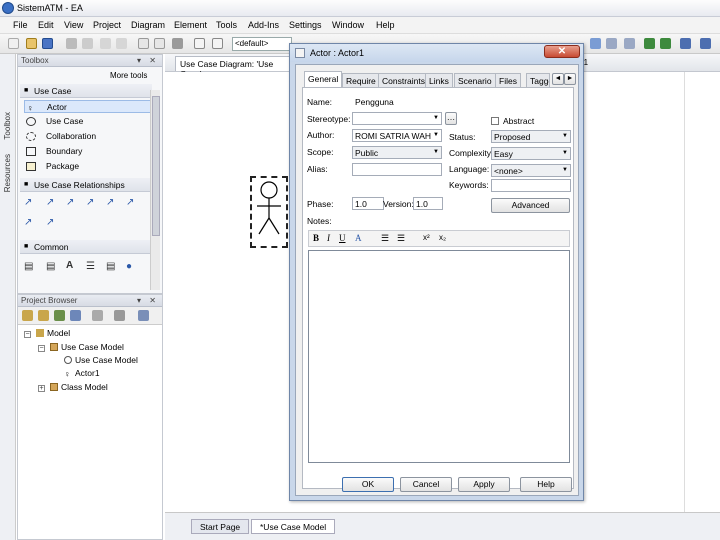  I want to click on workspace-combo: <default>, so click(262, 44).